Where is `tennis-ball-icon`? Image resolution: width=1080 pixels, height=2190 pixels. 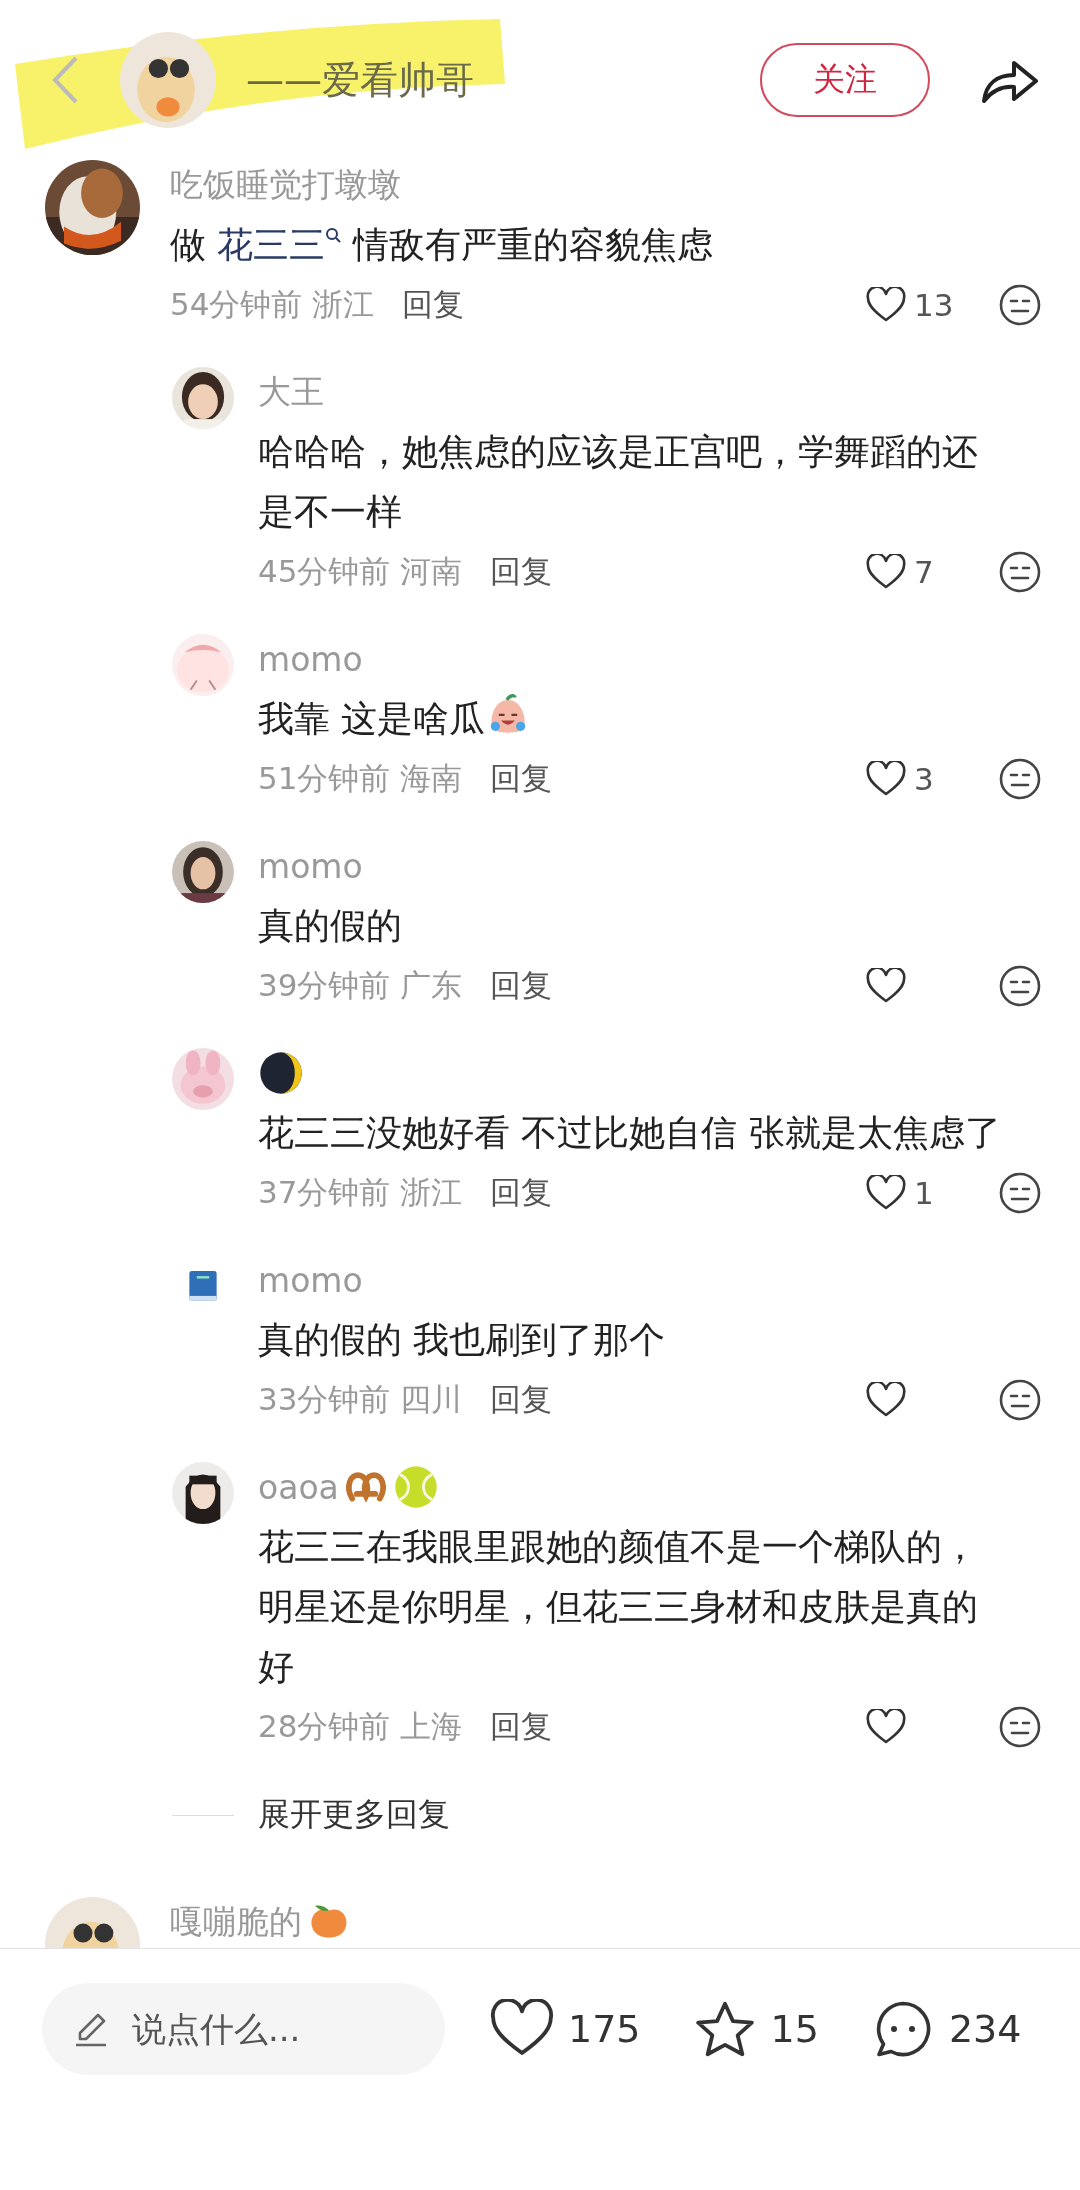 tennis-ball-icon is located at coordinates (415, 1487).